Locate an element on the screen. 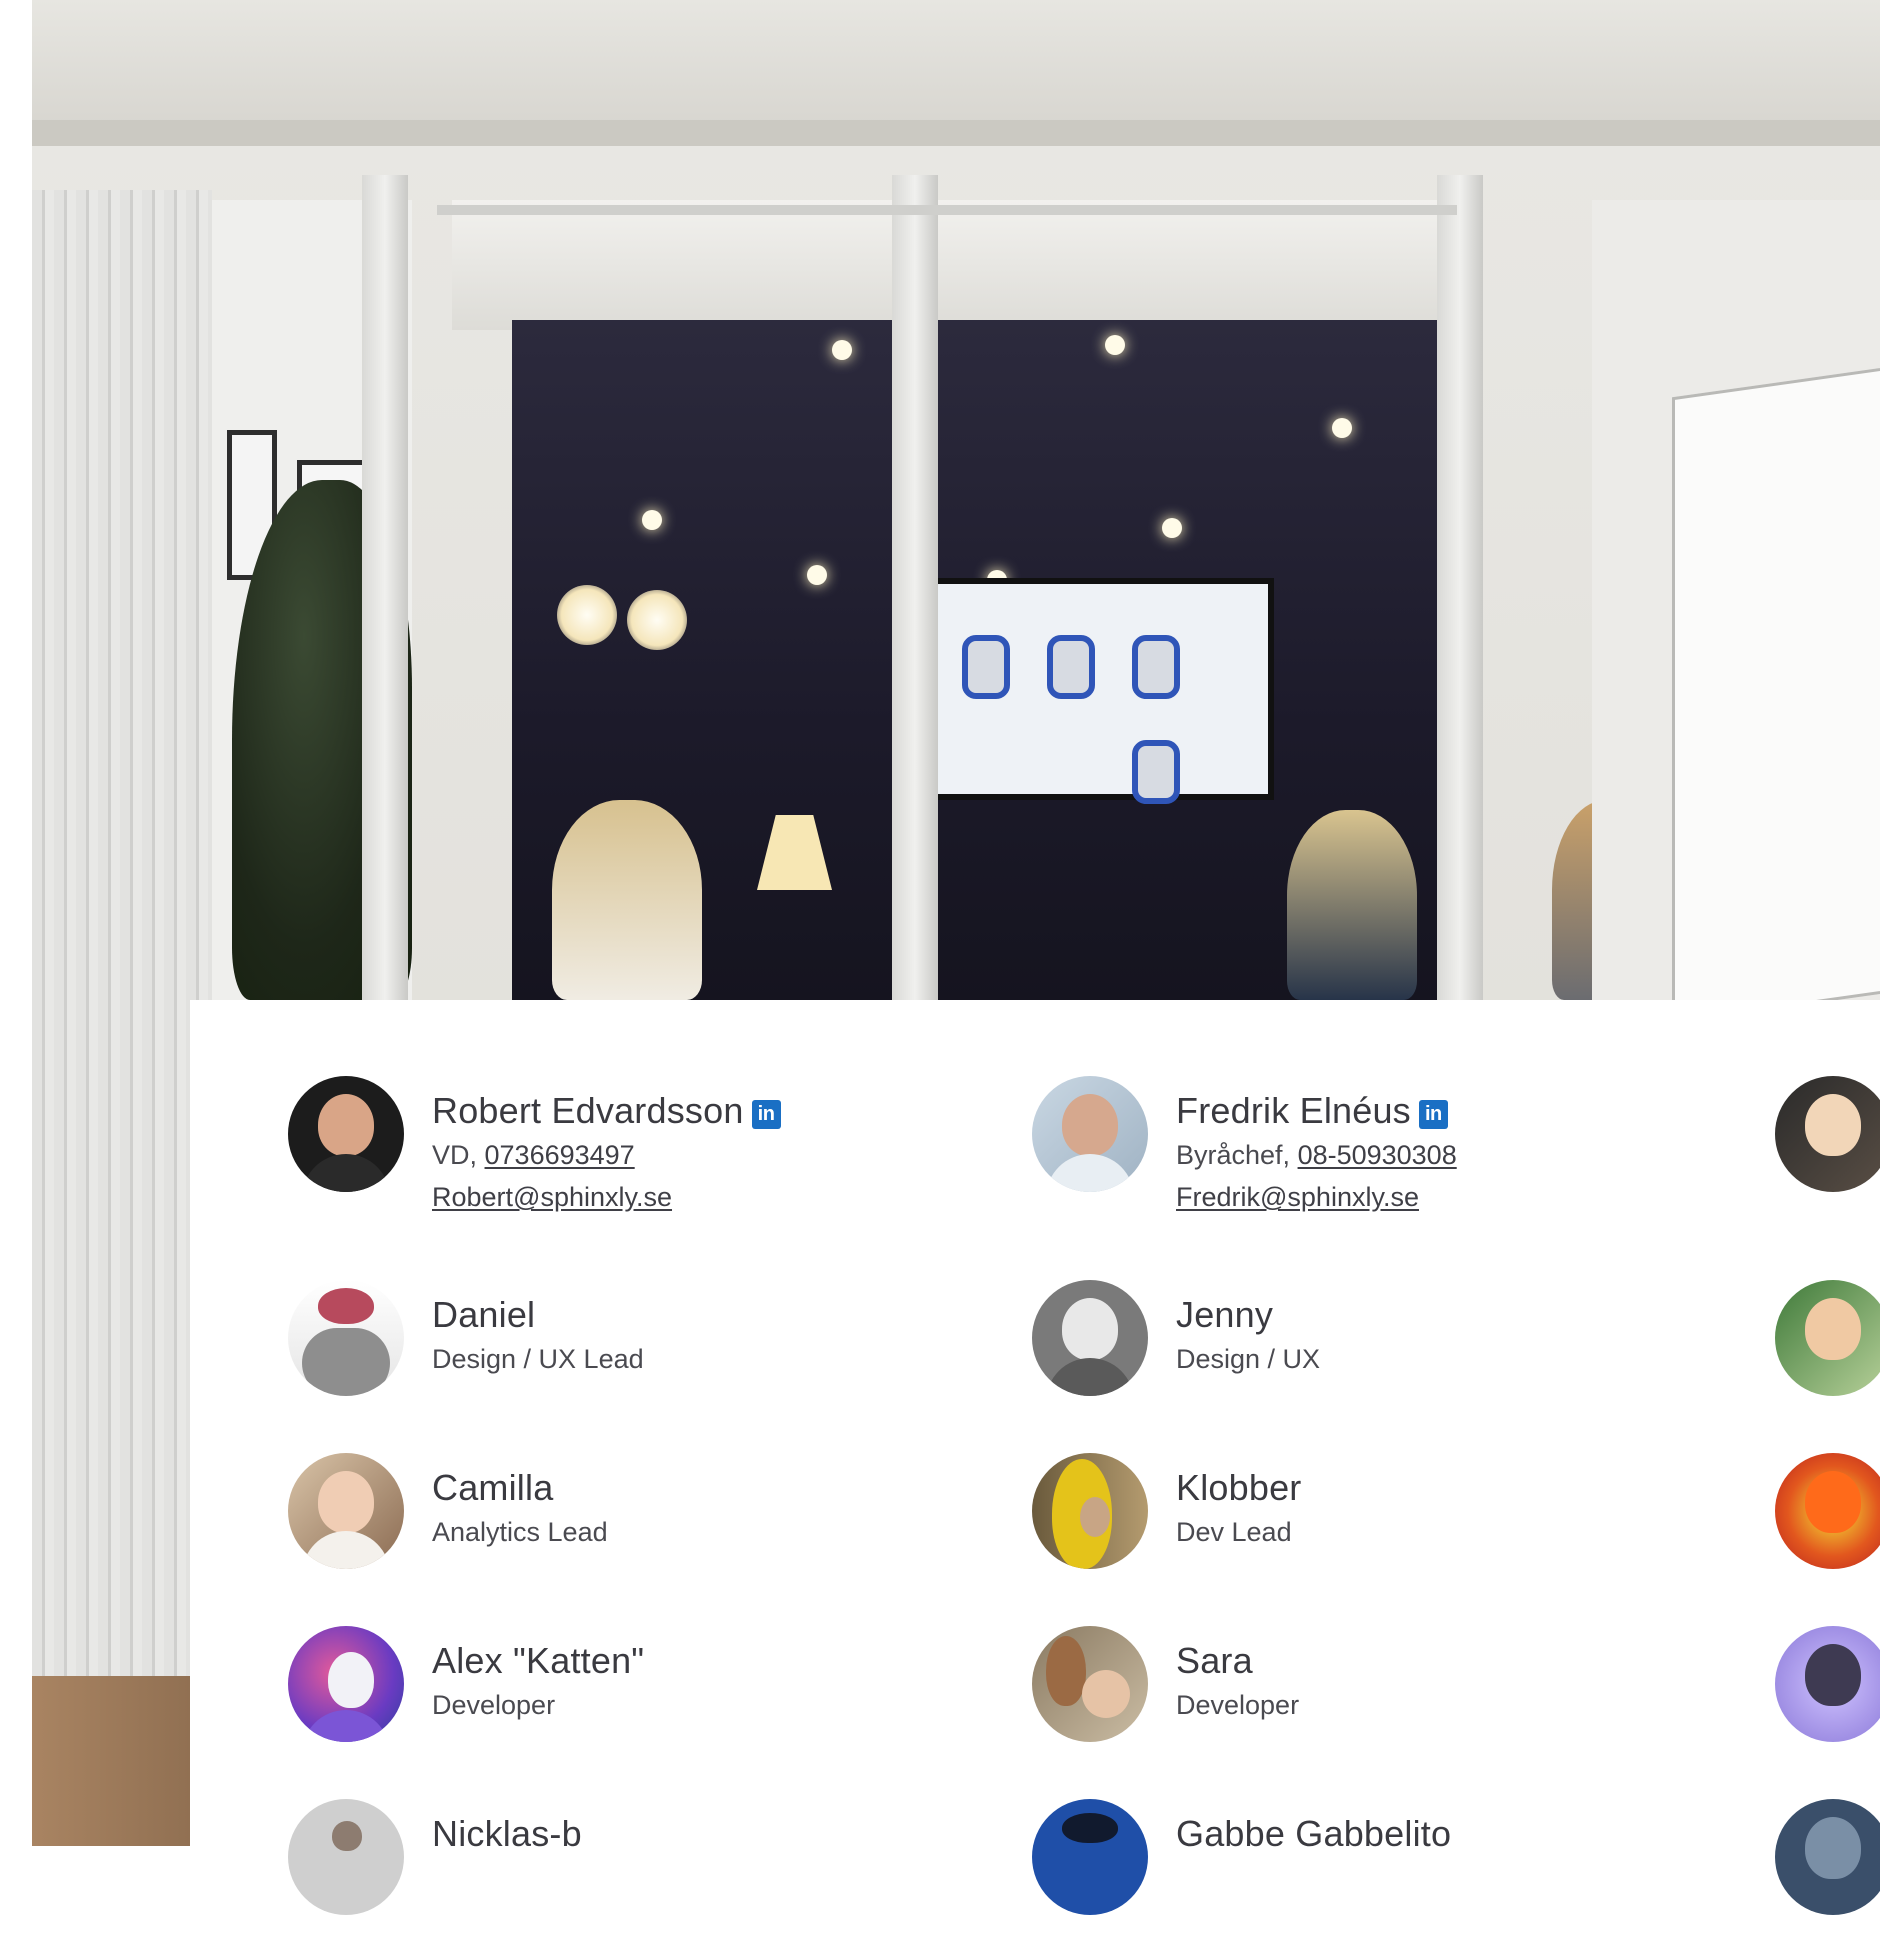  member-role: Design / UX is located at coordinates (1248, 1359).